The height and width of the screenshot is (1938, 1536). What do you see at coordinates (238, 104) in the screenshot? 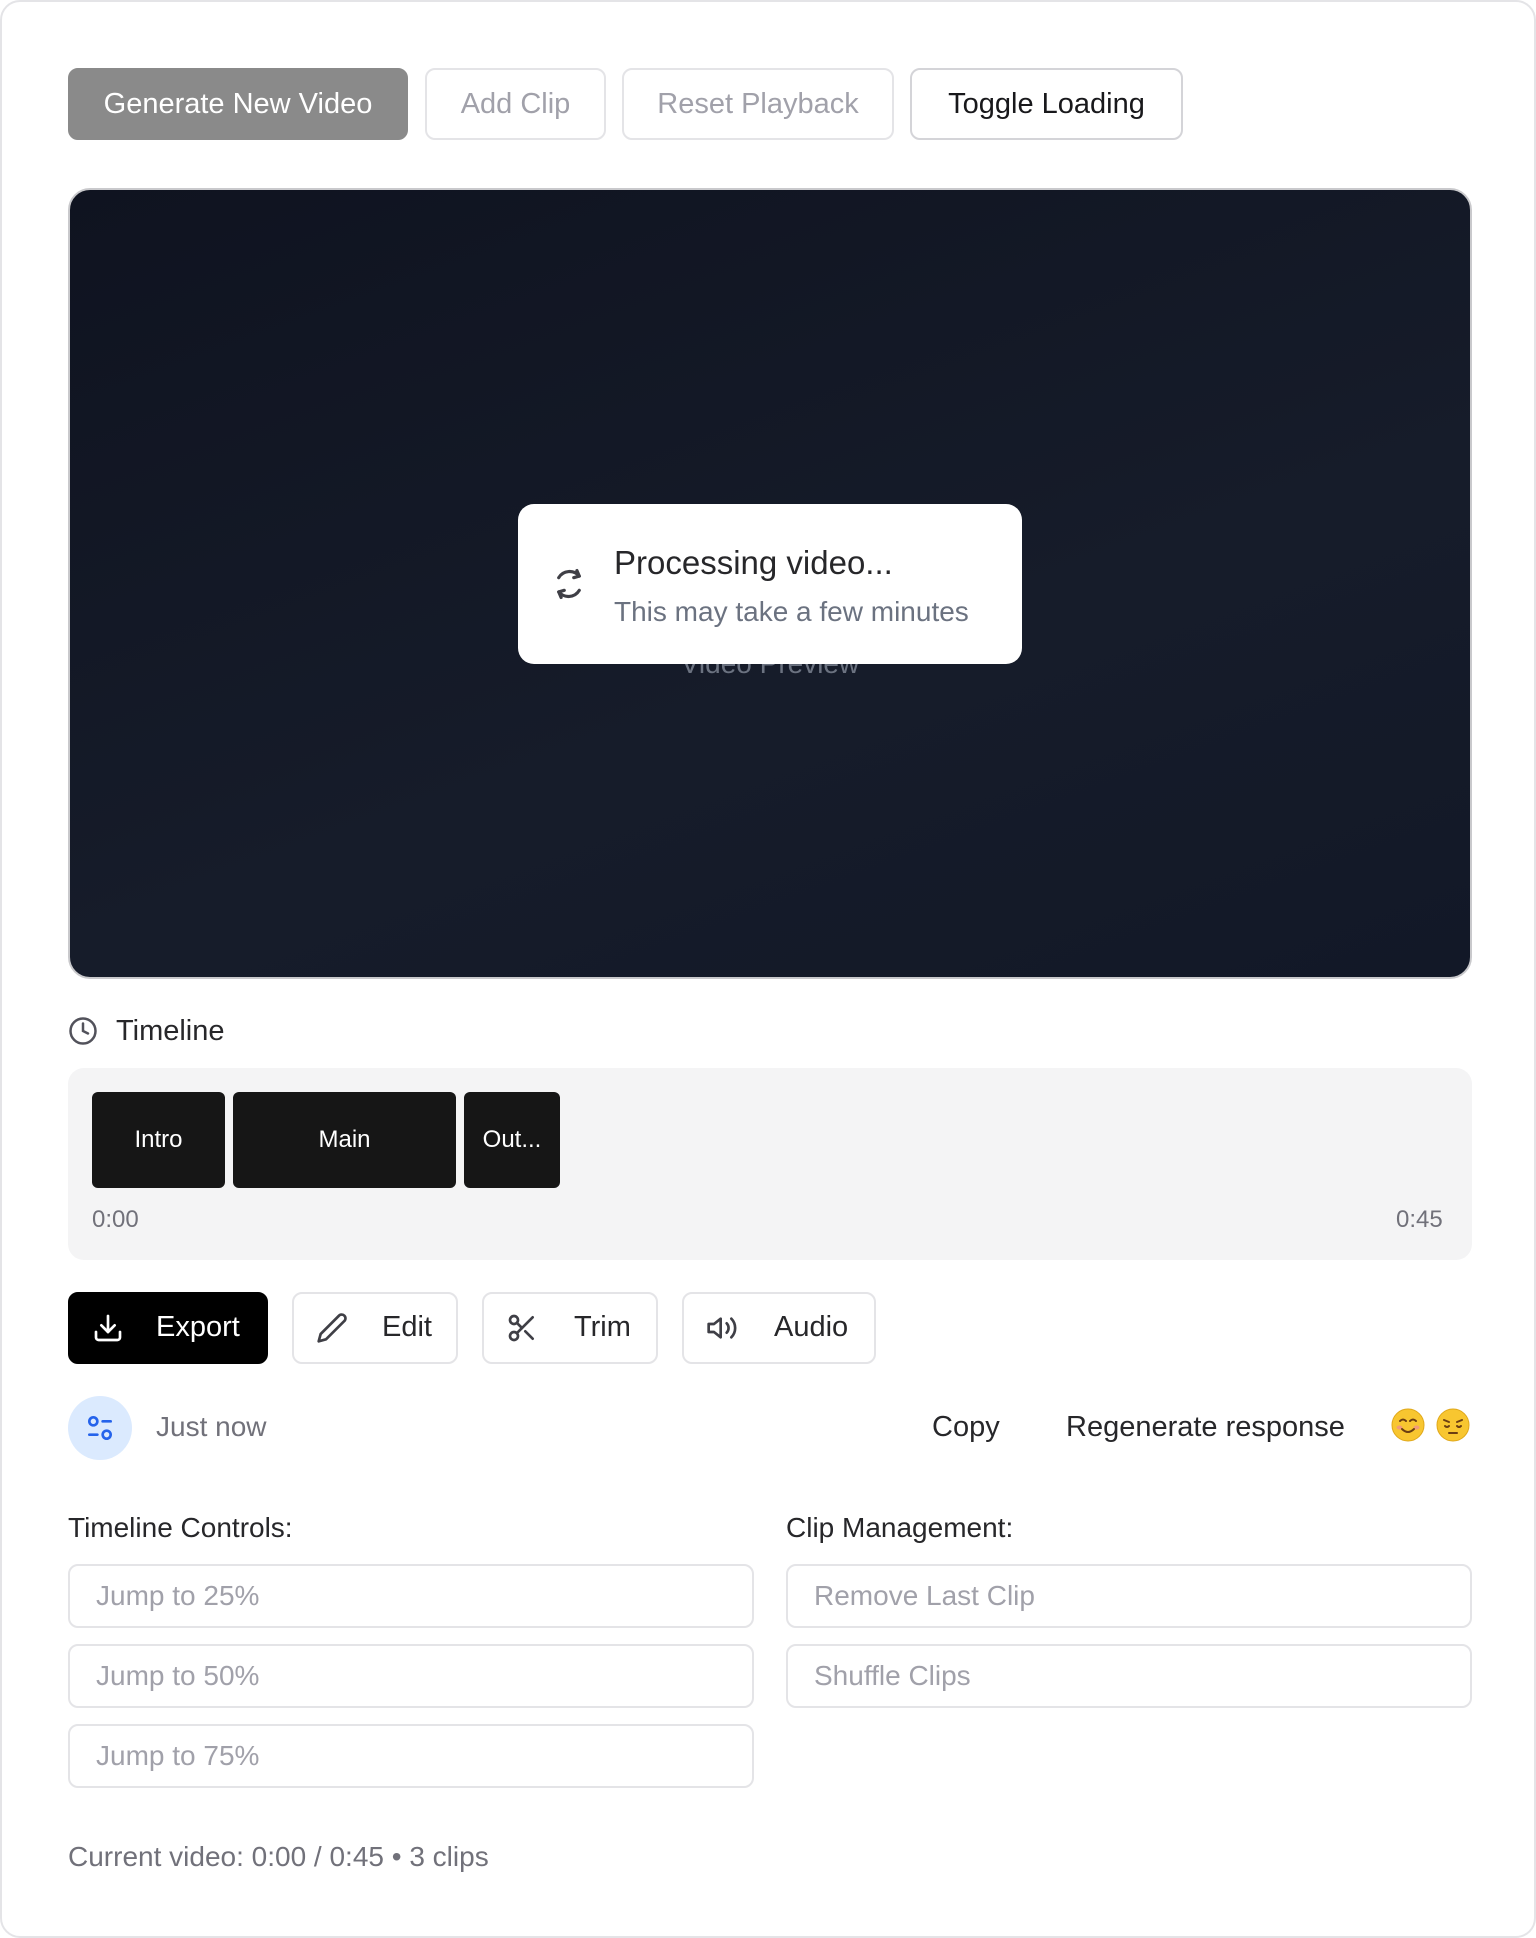
I see `generate-new-video-button: Generate New Video` at bounding box center [238, 104].